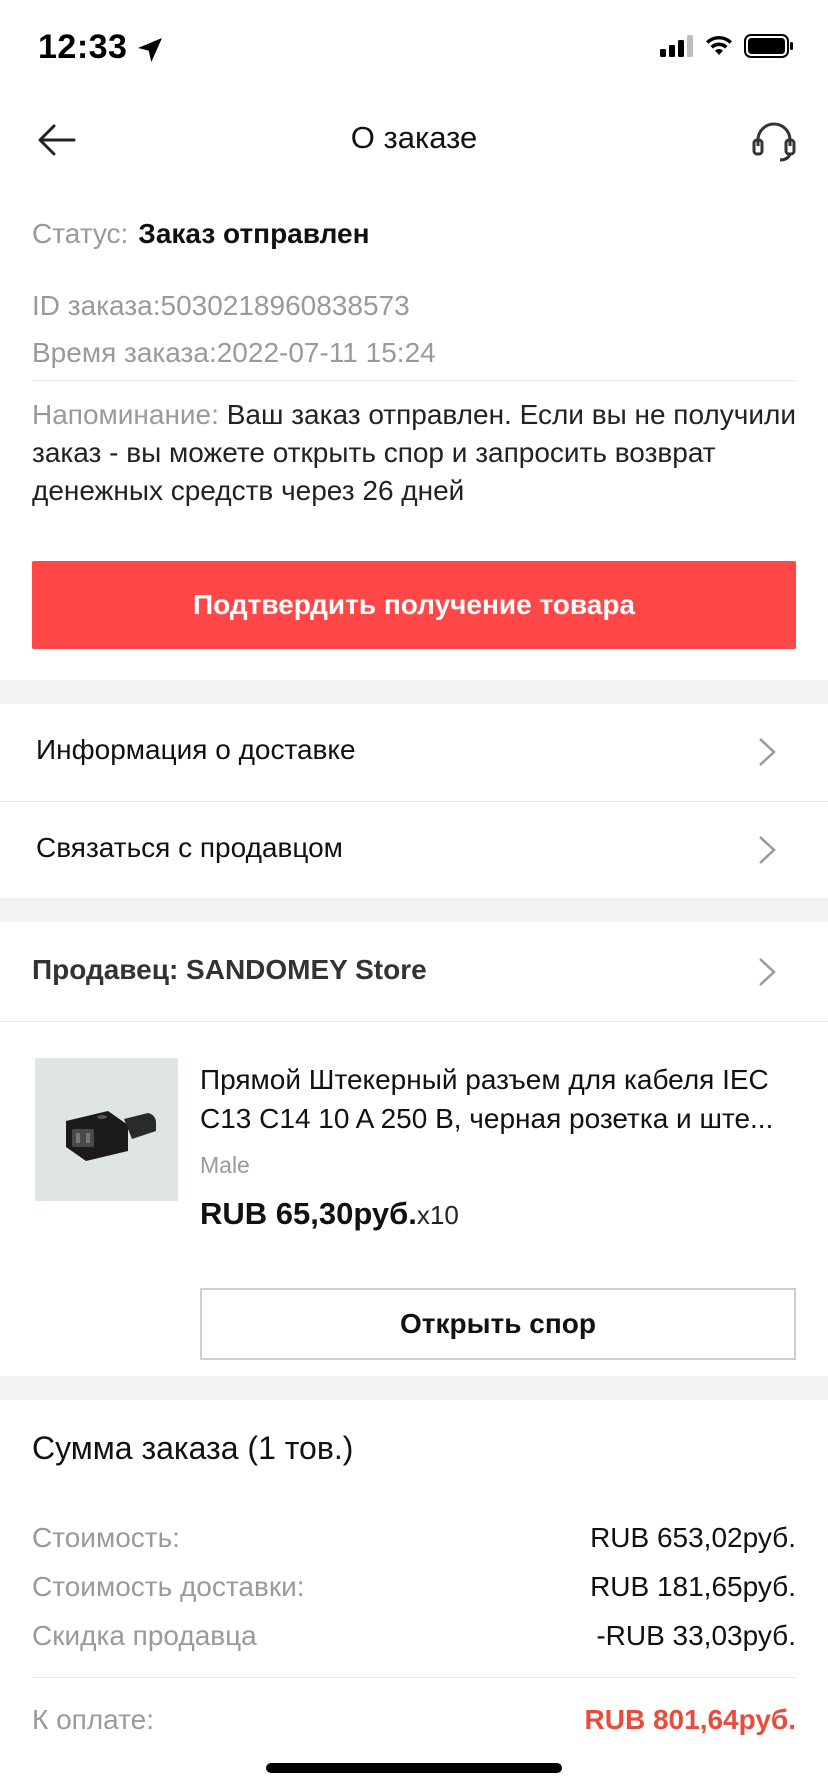  What do you see at coordinates (189, 847) in the screenshot?
I see `contact-seller-label: Связаться с продавцом` at bounding box center [189, 847].